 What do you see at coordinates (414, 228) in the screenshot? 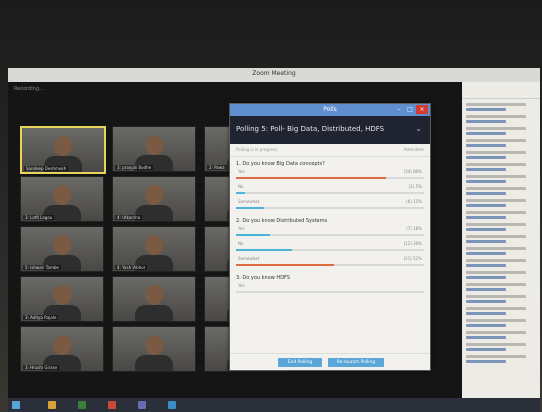
I see `option-value: (7) 18%` at bounding box center [414, 228].